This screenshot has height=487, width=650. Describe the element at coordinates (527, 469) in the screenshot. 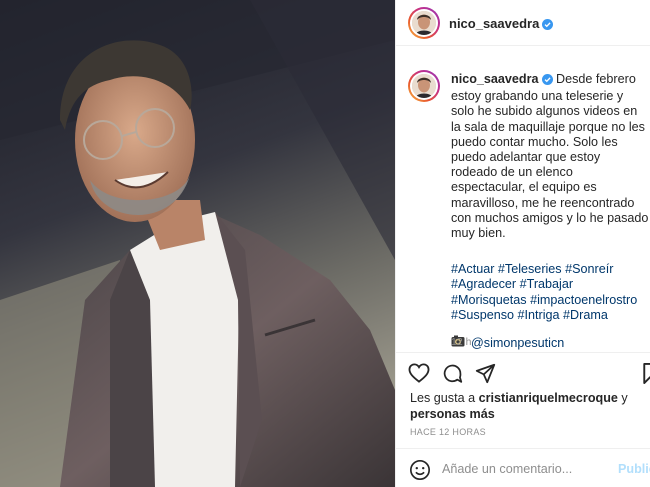

I see `comment-input` at that location.